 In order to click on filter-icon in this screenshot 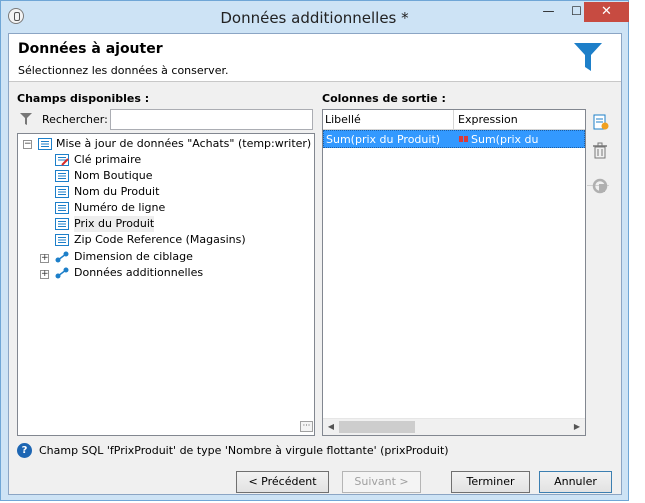, I will do `click(26, 119)`.